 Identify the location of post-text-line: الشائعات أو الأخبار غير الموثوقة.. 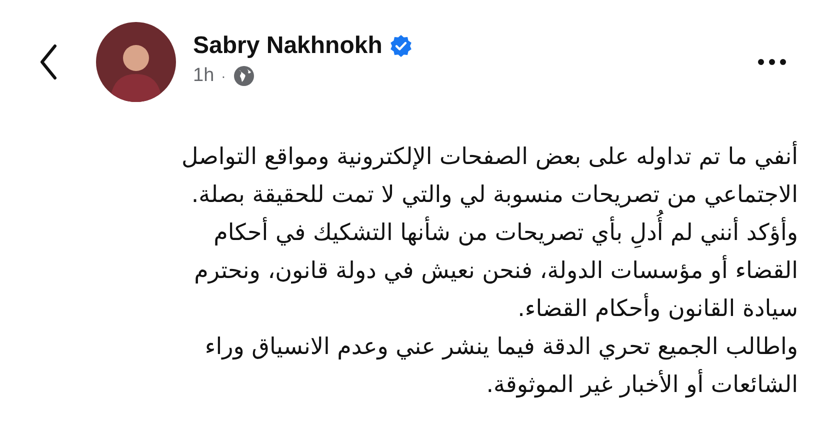
(642, 385).